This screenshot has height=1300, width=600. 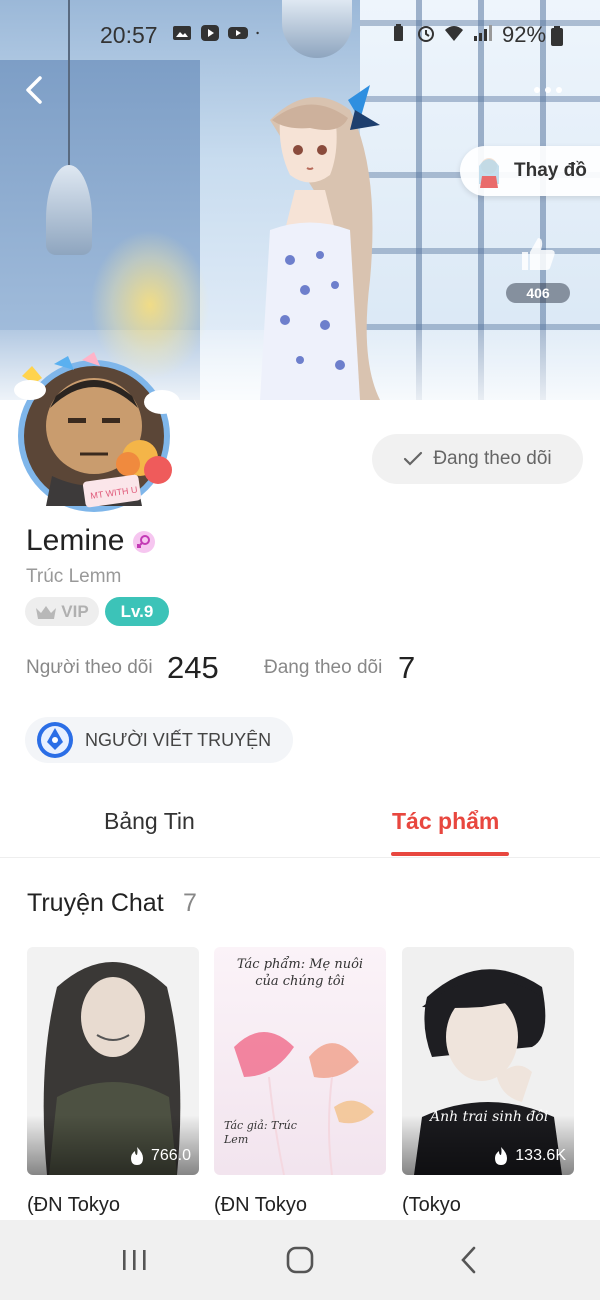 What do you see at coordinates (300, 973) in the screenshot?
I see `story-cover-text: Tác phẩm: Mẹ nuôi của chúng tôi` at bounding box center [300, 973].